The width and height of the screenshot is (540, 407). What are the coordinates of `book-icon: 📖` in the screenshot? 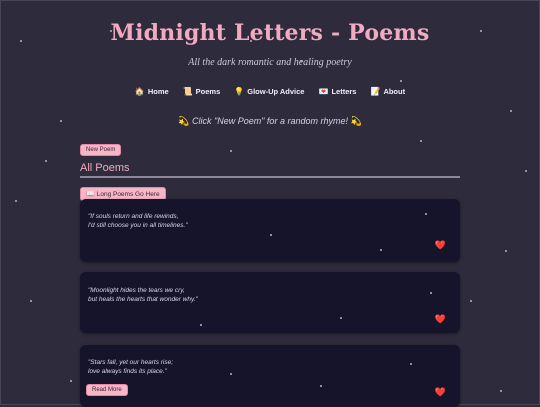 It's located at (90, 194).